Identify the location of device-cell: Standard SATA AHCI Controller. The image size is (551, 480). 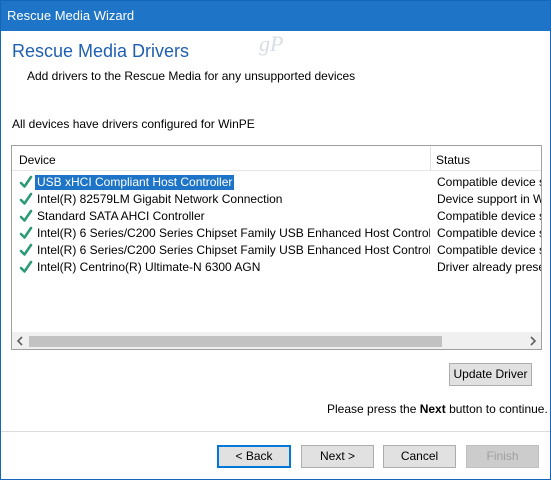
(232, 216).